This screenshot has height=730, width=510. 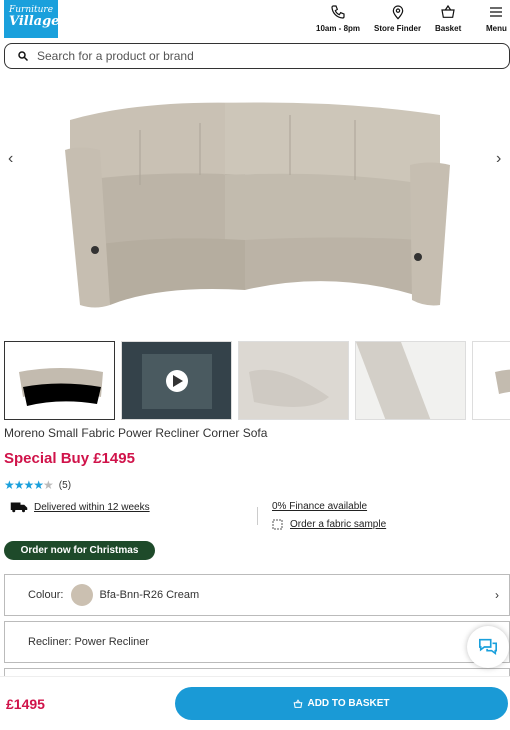 What do you see at coordinates (257, 56) in the screenshot?
I see `search-input: Search for a product or brand` at bounding box center [257, 56].